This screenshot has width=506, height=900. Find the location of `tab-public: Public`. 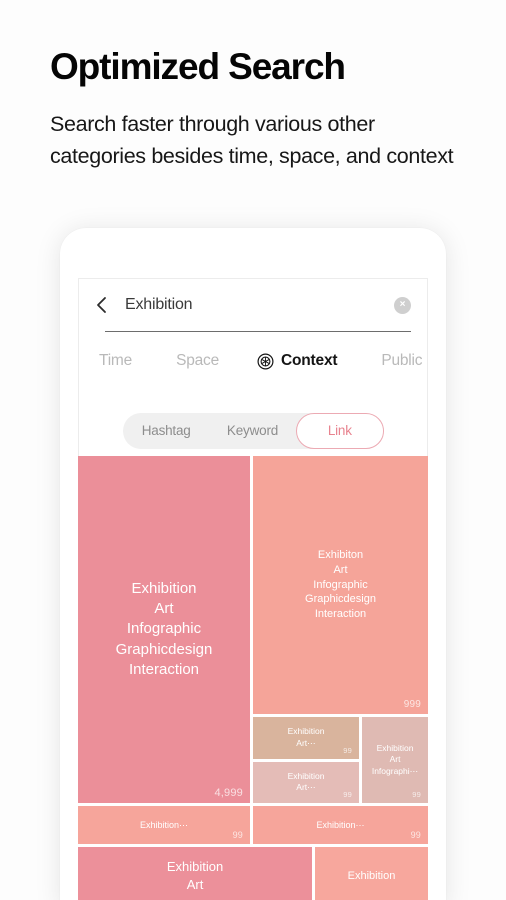

tab-public: Public is located at coordinates (401, 361).